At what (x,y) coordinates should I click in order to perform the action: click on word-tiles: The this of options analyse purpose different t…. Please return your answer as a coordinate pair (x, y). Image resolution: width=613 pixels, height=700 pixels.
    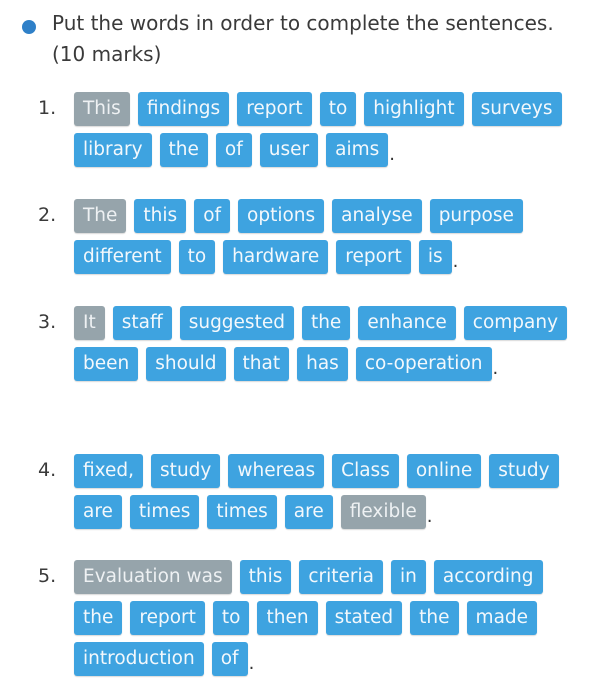
    Looking at the image, I should click on (336, 240).